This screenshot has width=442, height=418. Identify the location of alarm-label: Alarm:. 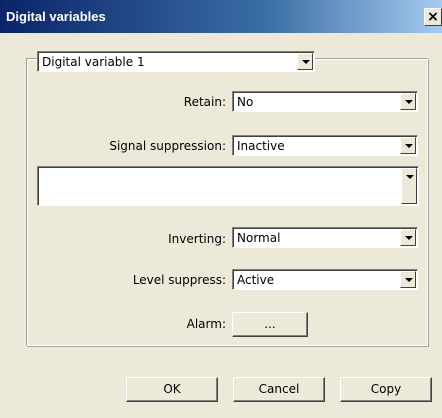
(206, 324).